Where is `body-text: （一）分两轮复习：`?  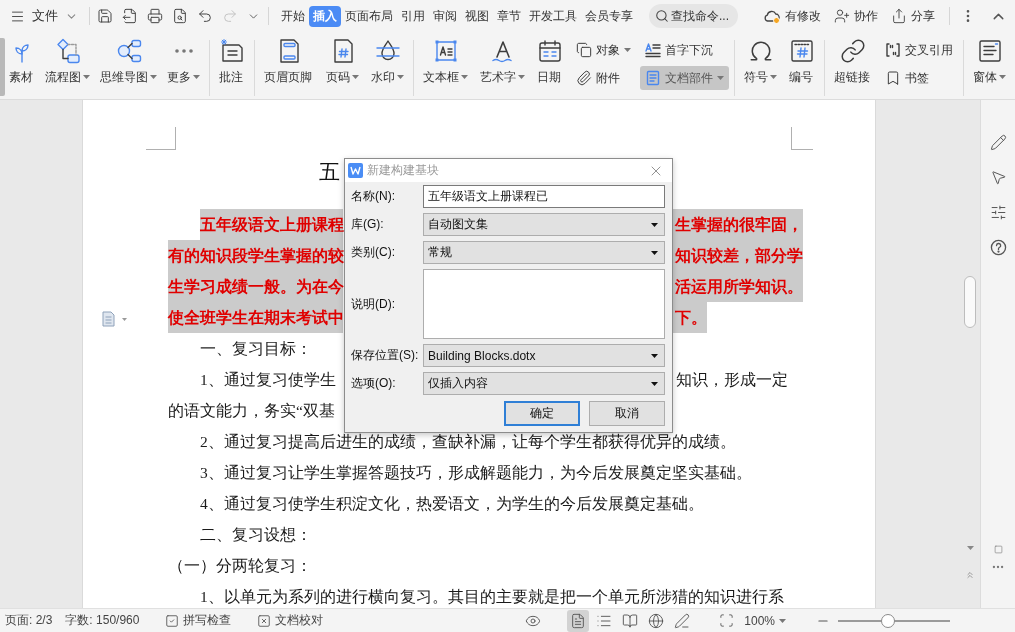
body-text: （一）分两轮复习： is located at coordinates (240, 565).